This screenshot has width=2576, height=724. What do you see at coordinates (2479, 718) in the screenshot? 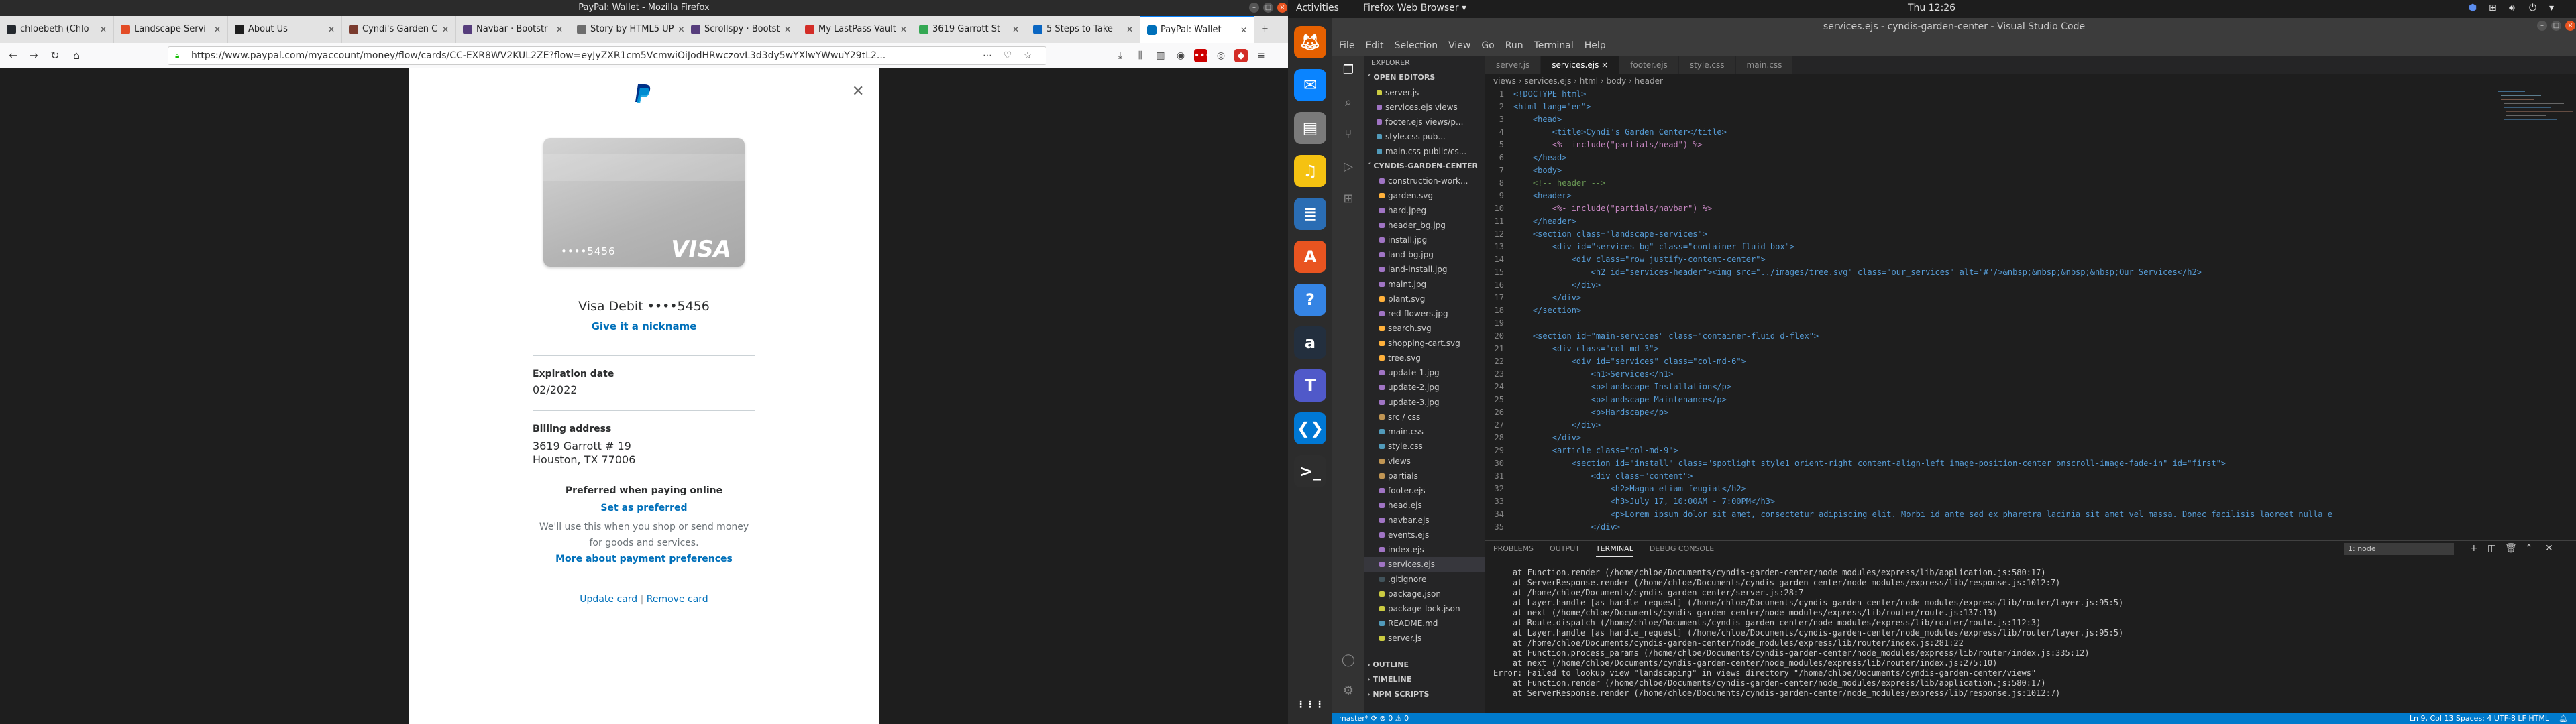
I see `status-right: Ln 9, Col 13 Spaces: 4 UTF-8 LF HTML` at bounding box center [2479, 718].